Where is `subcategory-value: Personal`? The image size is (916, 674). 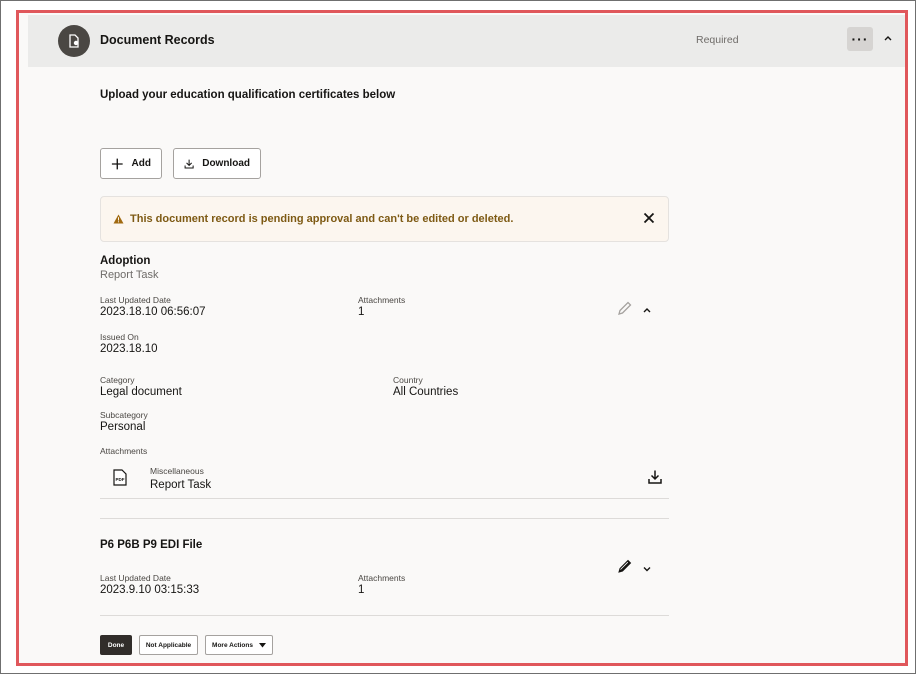 subcategory-value: Personal is located at coordinates (123, 427).